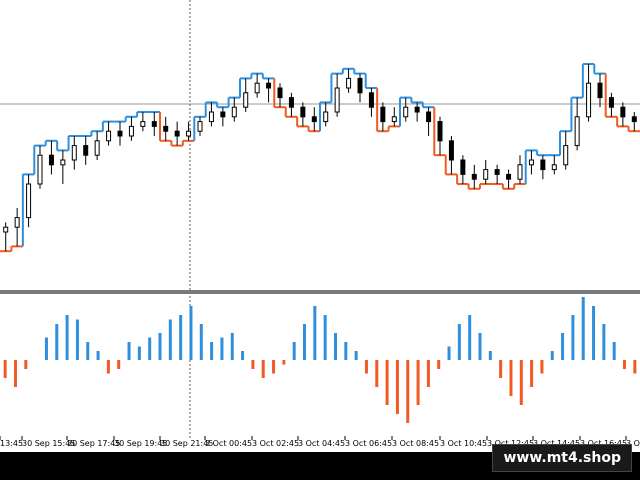 The width and height of the screenshot is (640, 480). I want to click on x-tick-label: 13:45, so click(11, 443).